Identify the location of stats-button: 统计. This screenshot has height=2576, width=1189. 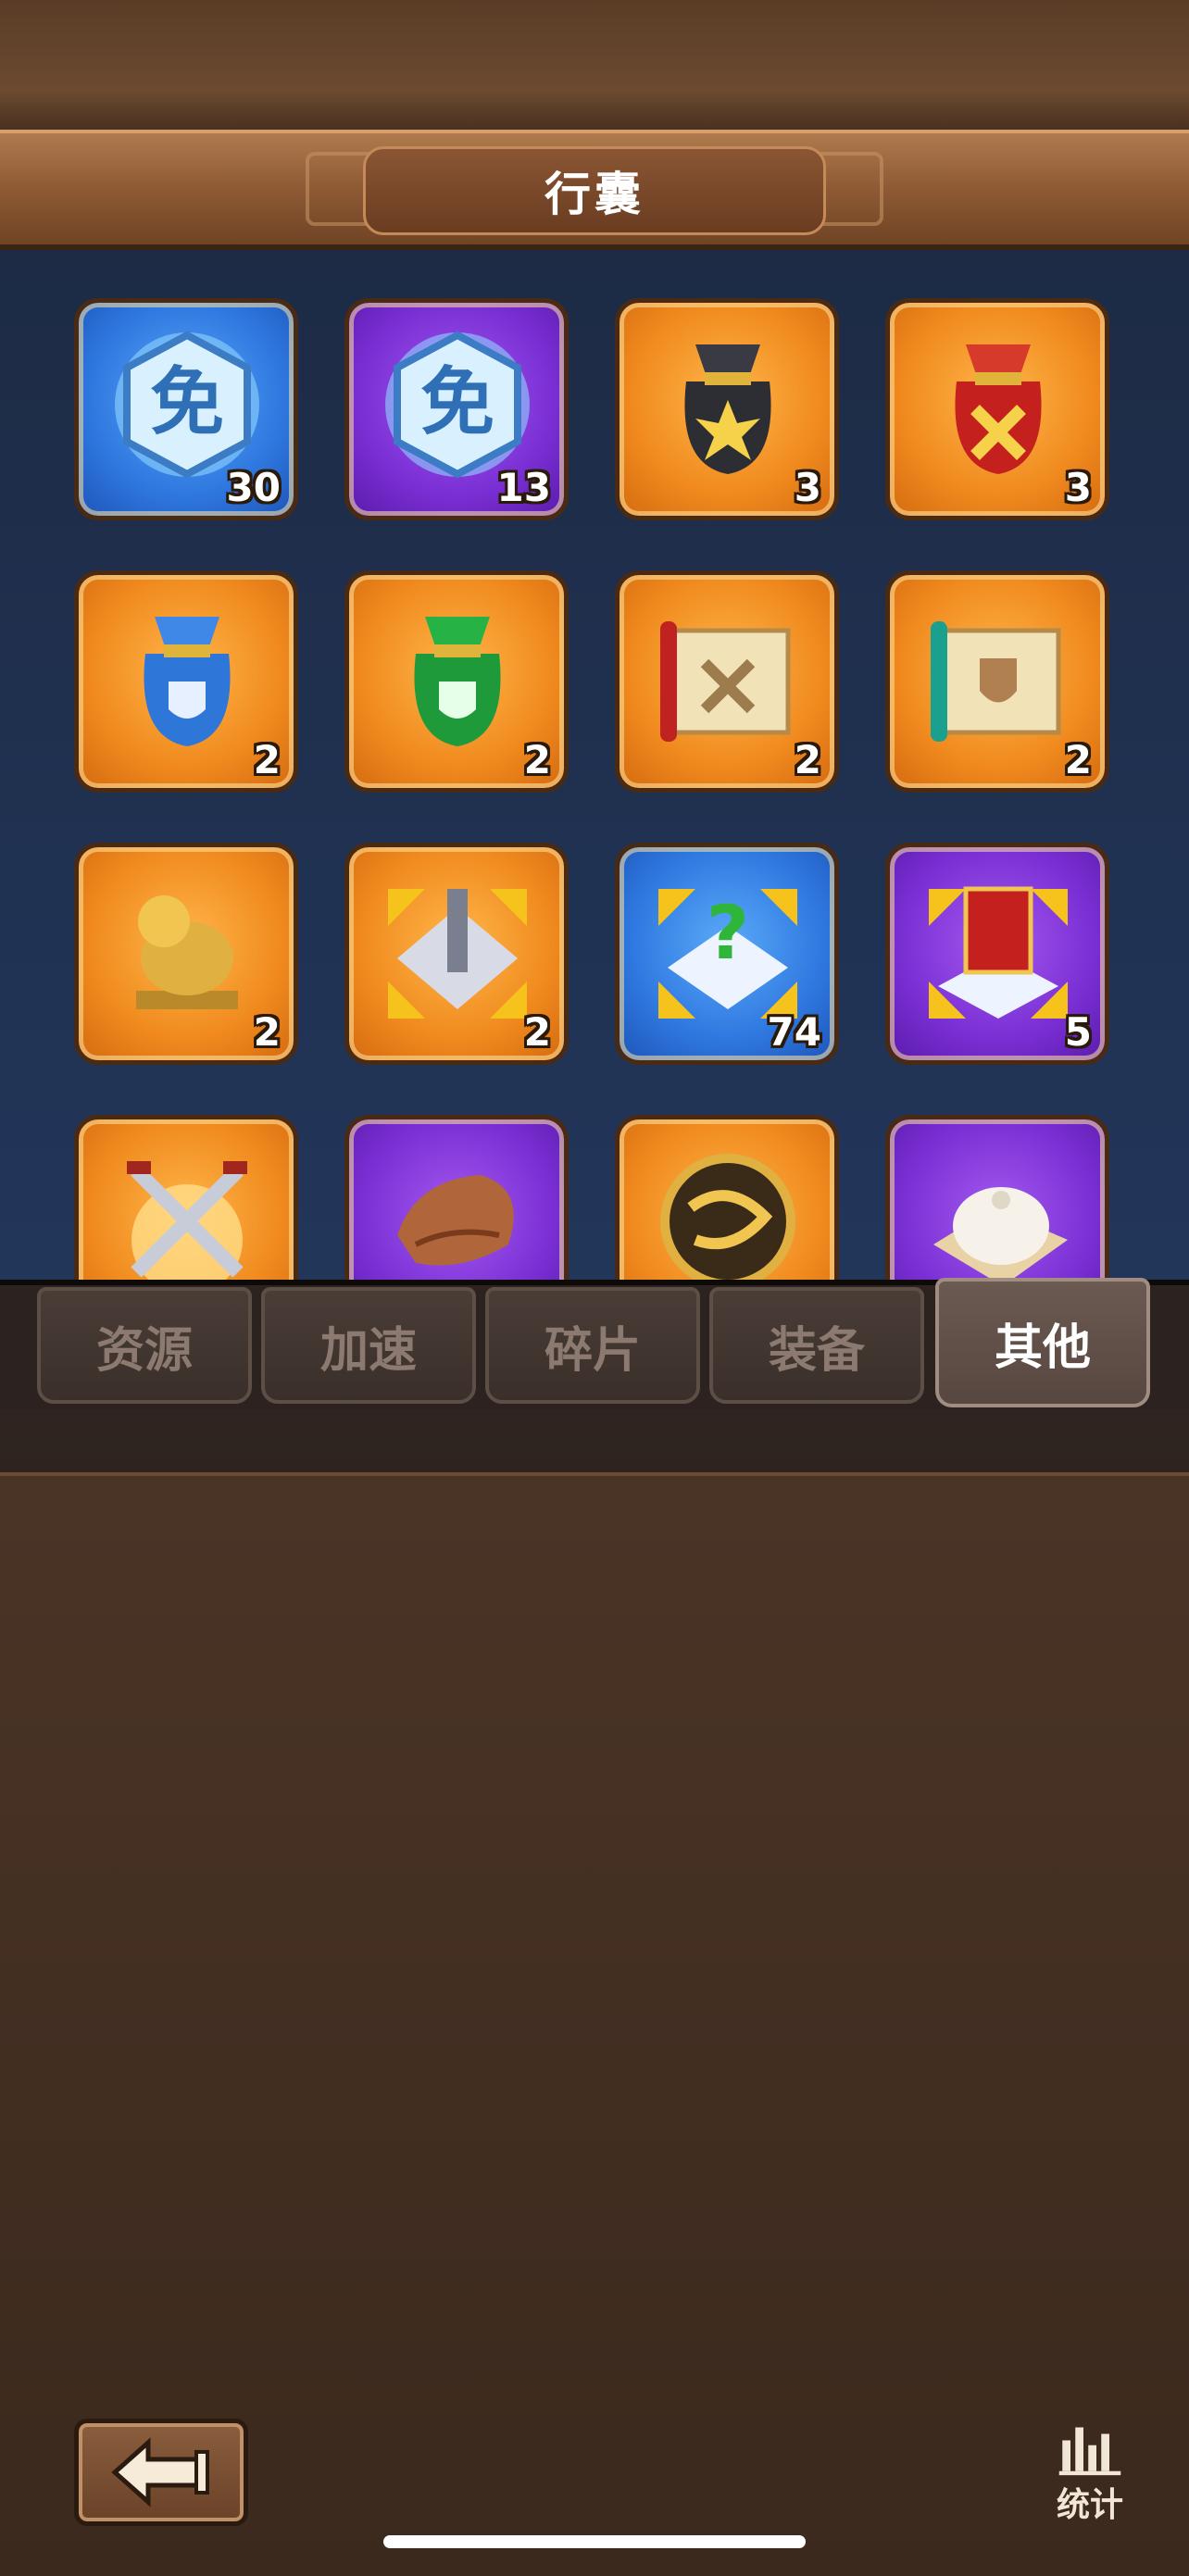
(1090, 2475).